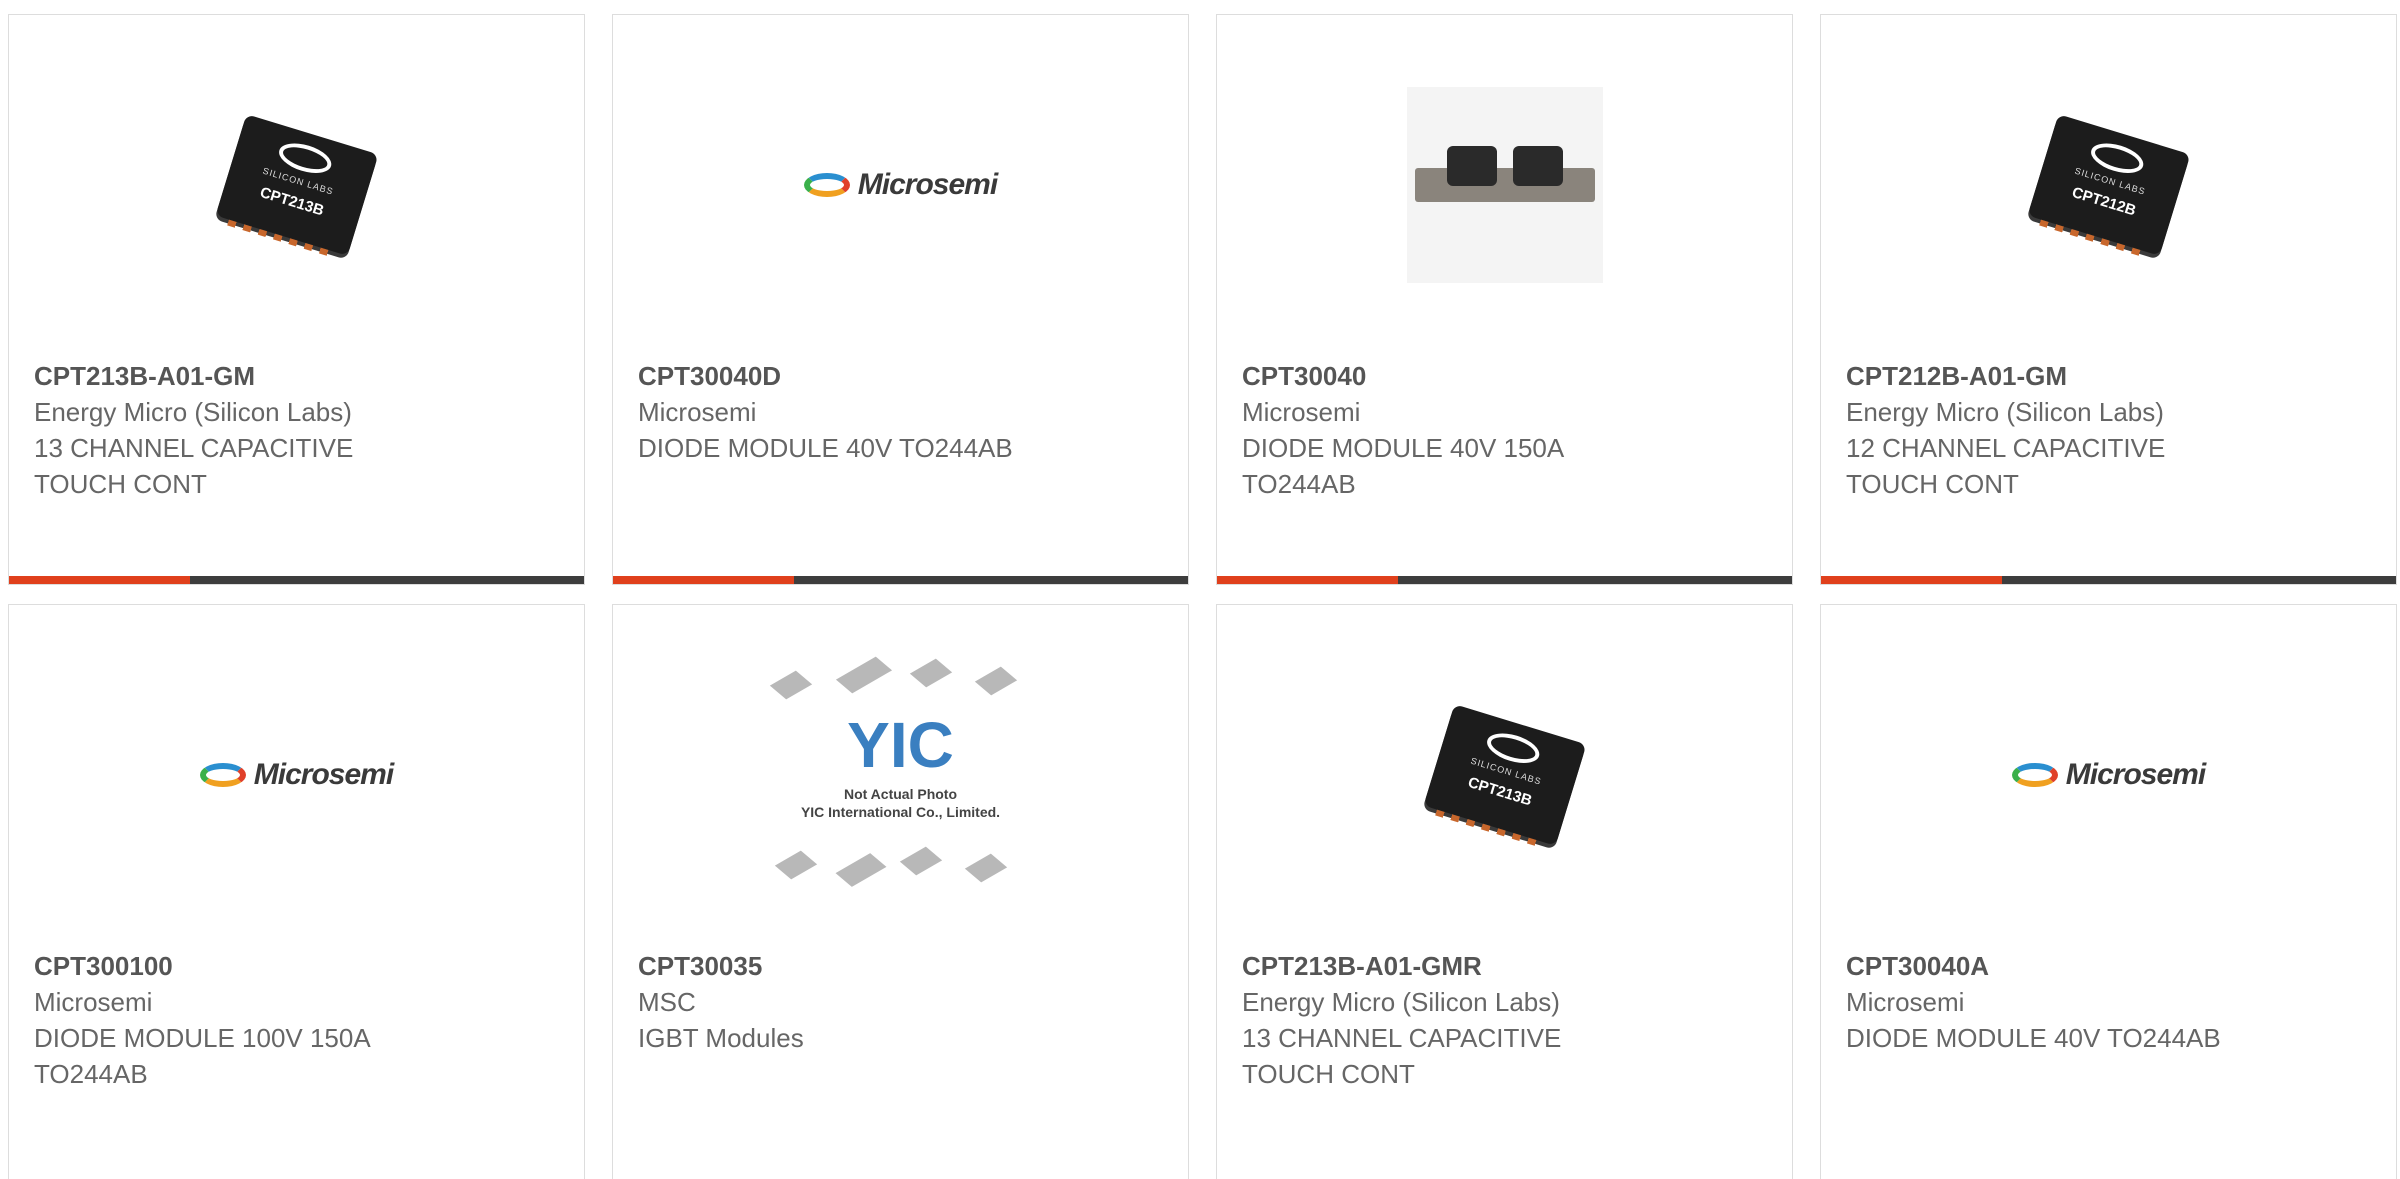 This screenshot has width=2400, height=1179. Describe the element at coordinates (667, 1002) in the screenshot. I see `manufacturer-name: MSC` at that location.